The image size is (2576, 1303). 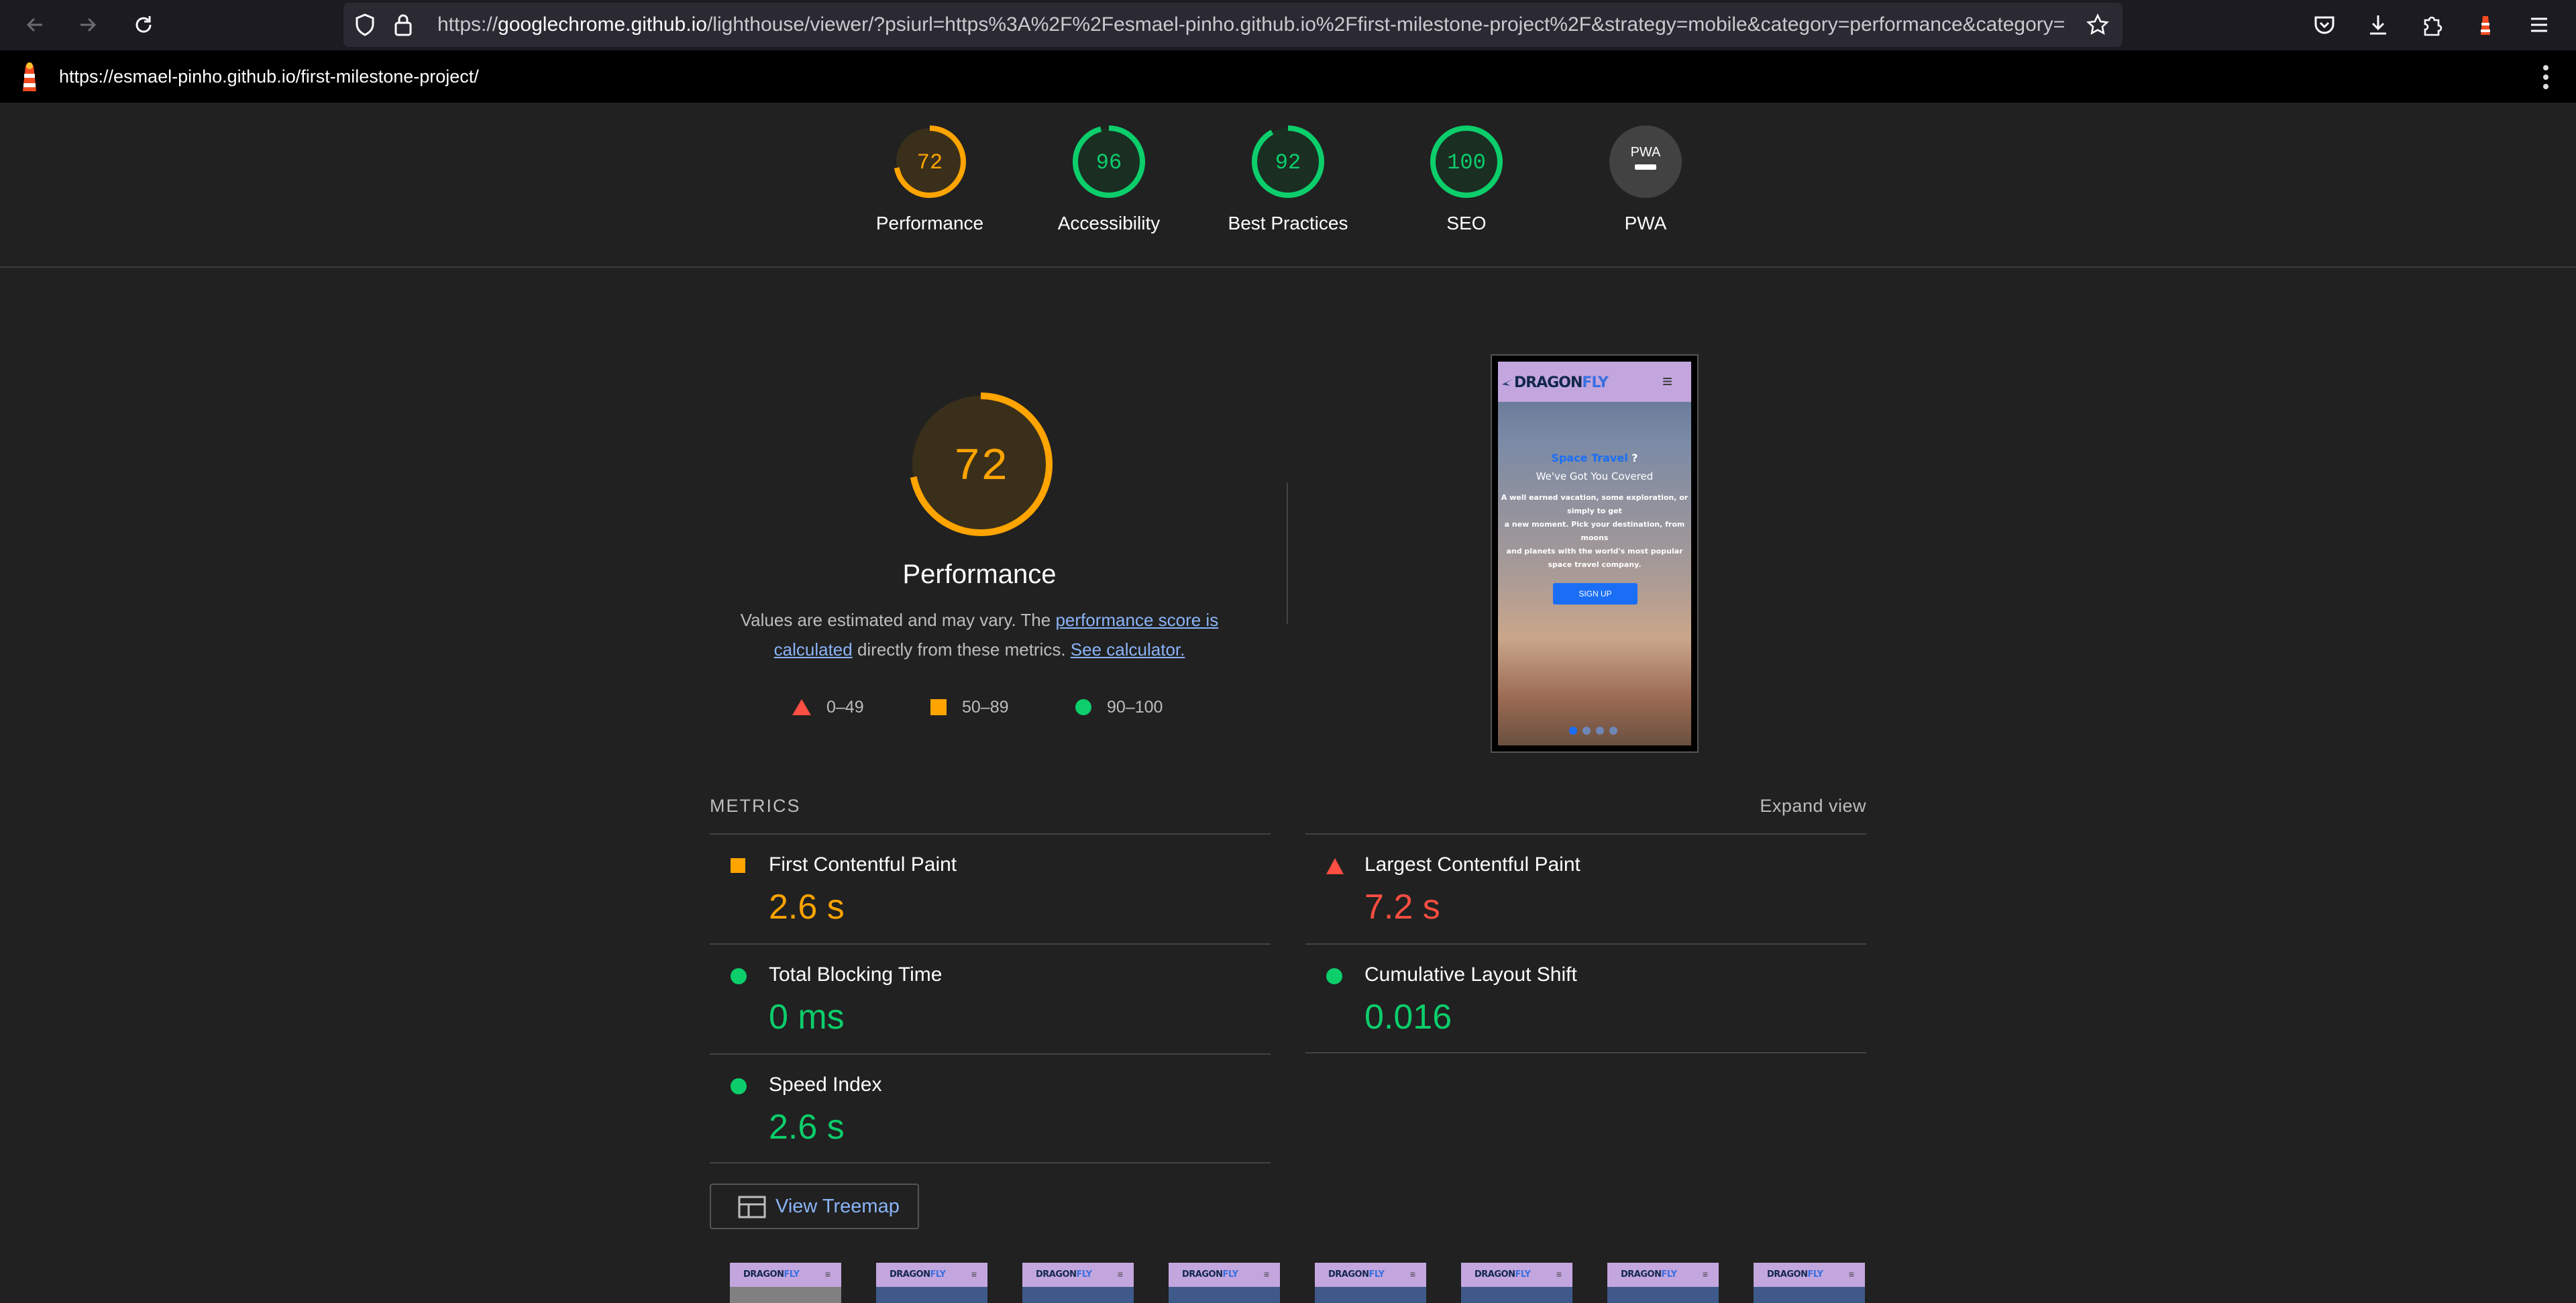 I want to click on pwa-badge-icon: PWA, so click(x=1645, y=161).